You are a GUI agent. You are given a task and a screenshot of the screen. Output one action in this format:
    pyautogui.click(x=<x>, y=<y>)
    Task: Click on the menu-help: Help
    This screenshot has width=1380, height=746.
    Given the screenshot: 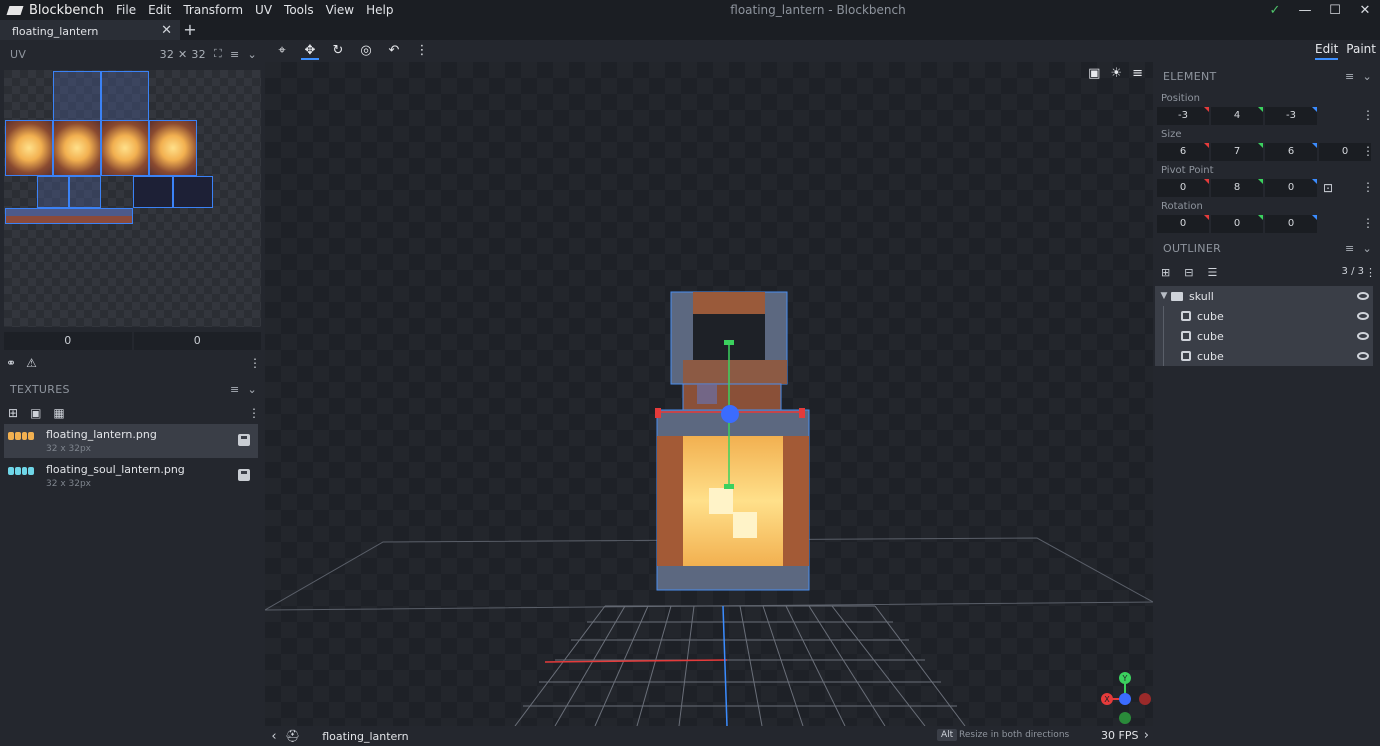 What is the action you would take?
    pyautogui.click(x=379, y=10)
    